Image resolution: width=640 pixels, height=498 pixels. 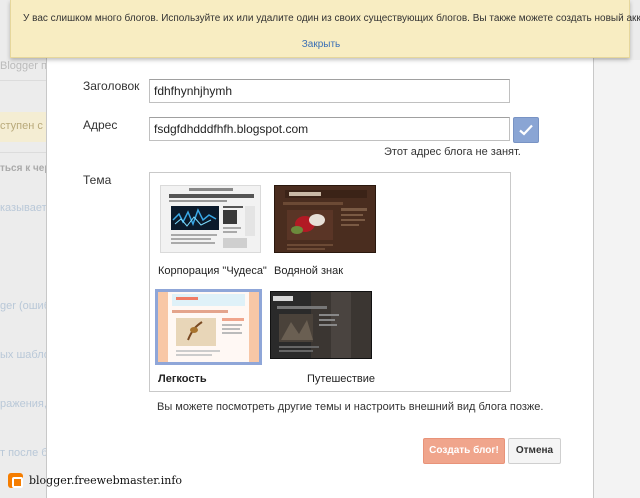 I want to click on blogger-logo-icon, so click(x=15, y=480).